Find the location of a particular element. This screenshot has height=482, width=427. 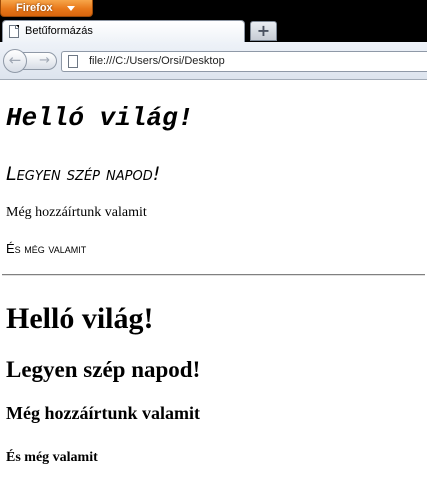

browser-titlebar: Firefox Betűformázás + is located at coordinates (213, 21).